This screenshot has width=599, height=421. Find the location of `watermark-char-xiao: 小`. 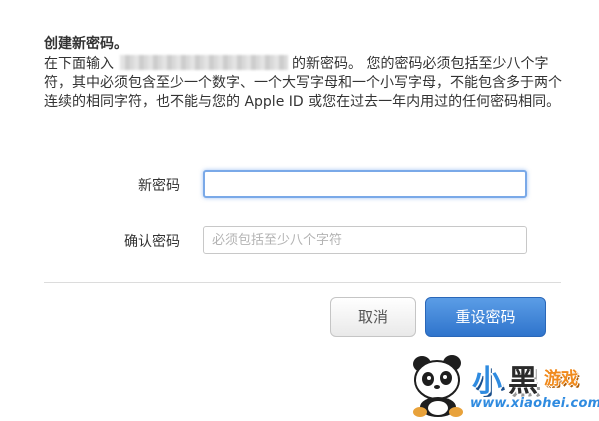

watermark-char-xiao: 小 is located at coordinates (487, 381).